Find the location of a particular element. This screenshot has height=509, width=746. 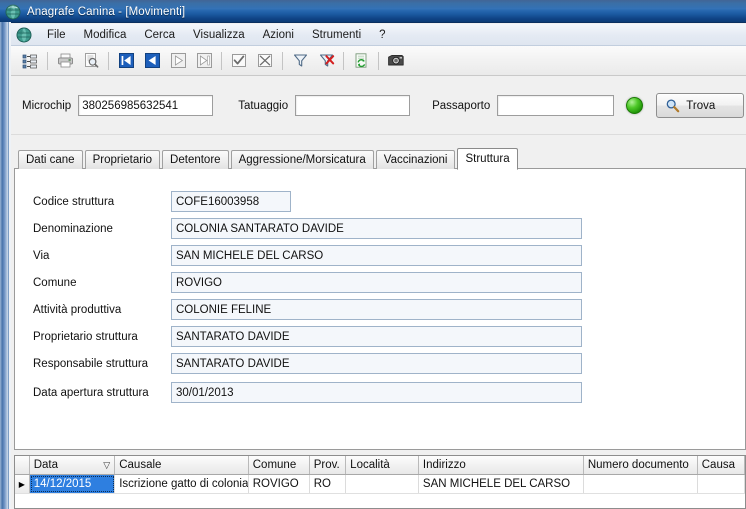

cell-causa is located at coordinates (721, 484).